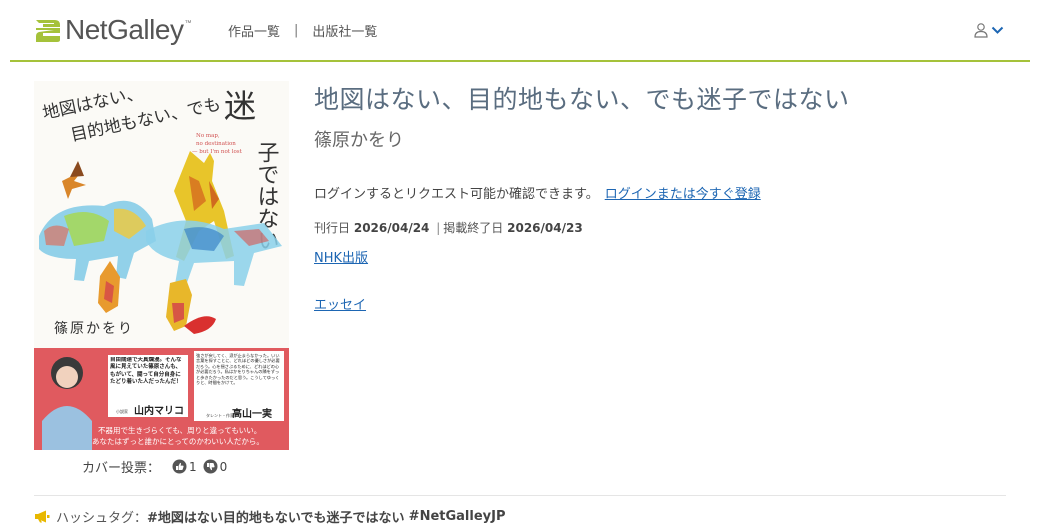 The image size is (1040, 530). Describe the element at coordinates (48, 31) in the screenshot. I see `netgalley-logo-mark-icon` at that location.